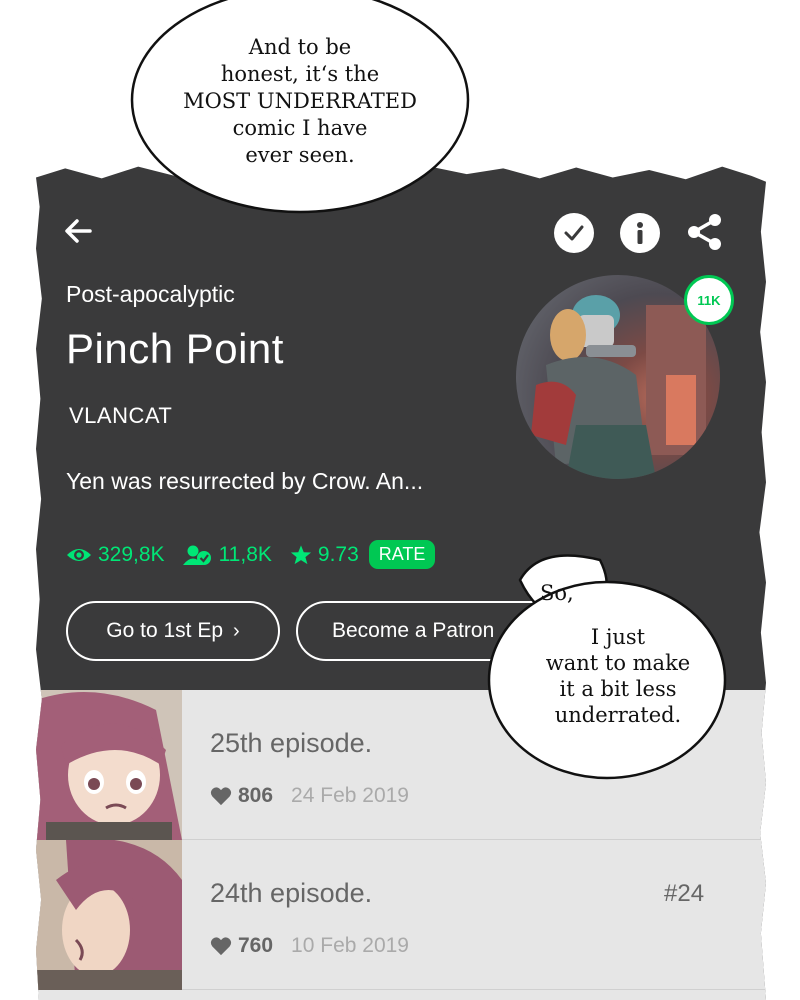  I want to click on rate-button: RATE, so click(402, 554).